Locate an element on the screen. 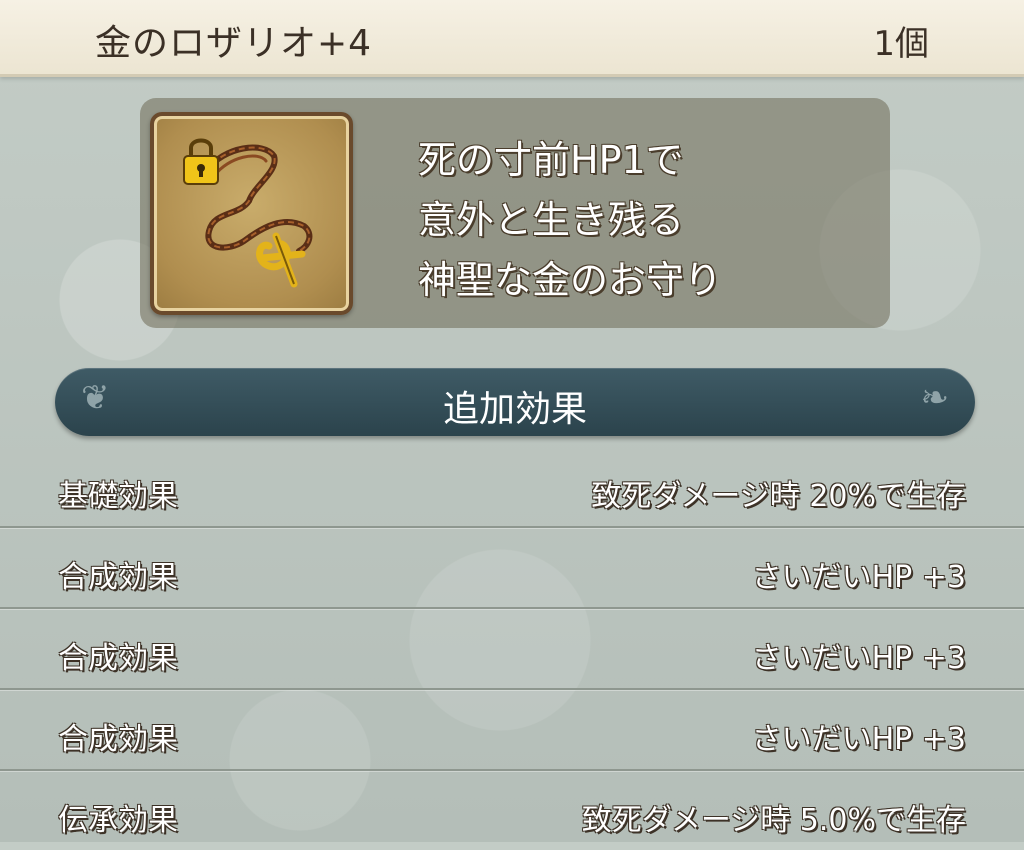 This screenshot has width=1024, height=850. description-line: 死の寸前HP1で is located at coordinates (551, 160).